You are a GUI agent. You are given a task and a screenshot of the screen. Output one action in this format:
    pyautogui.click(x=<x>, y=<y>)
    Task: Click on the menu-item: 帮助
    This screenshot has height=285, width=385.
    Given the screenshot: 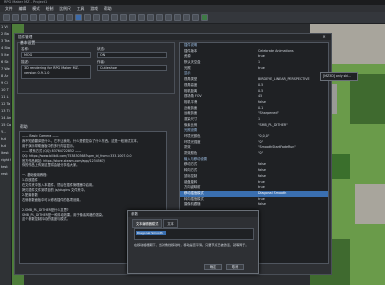 What is the action you would take?
    pyautogui.click(x=108, y=9)
    